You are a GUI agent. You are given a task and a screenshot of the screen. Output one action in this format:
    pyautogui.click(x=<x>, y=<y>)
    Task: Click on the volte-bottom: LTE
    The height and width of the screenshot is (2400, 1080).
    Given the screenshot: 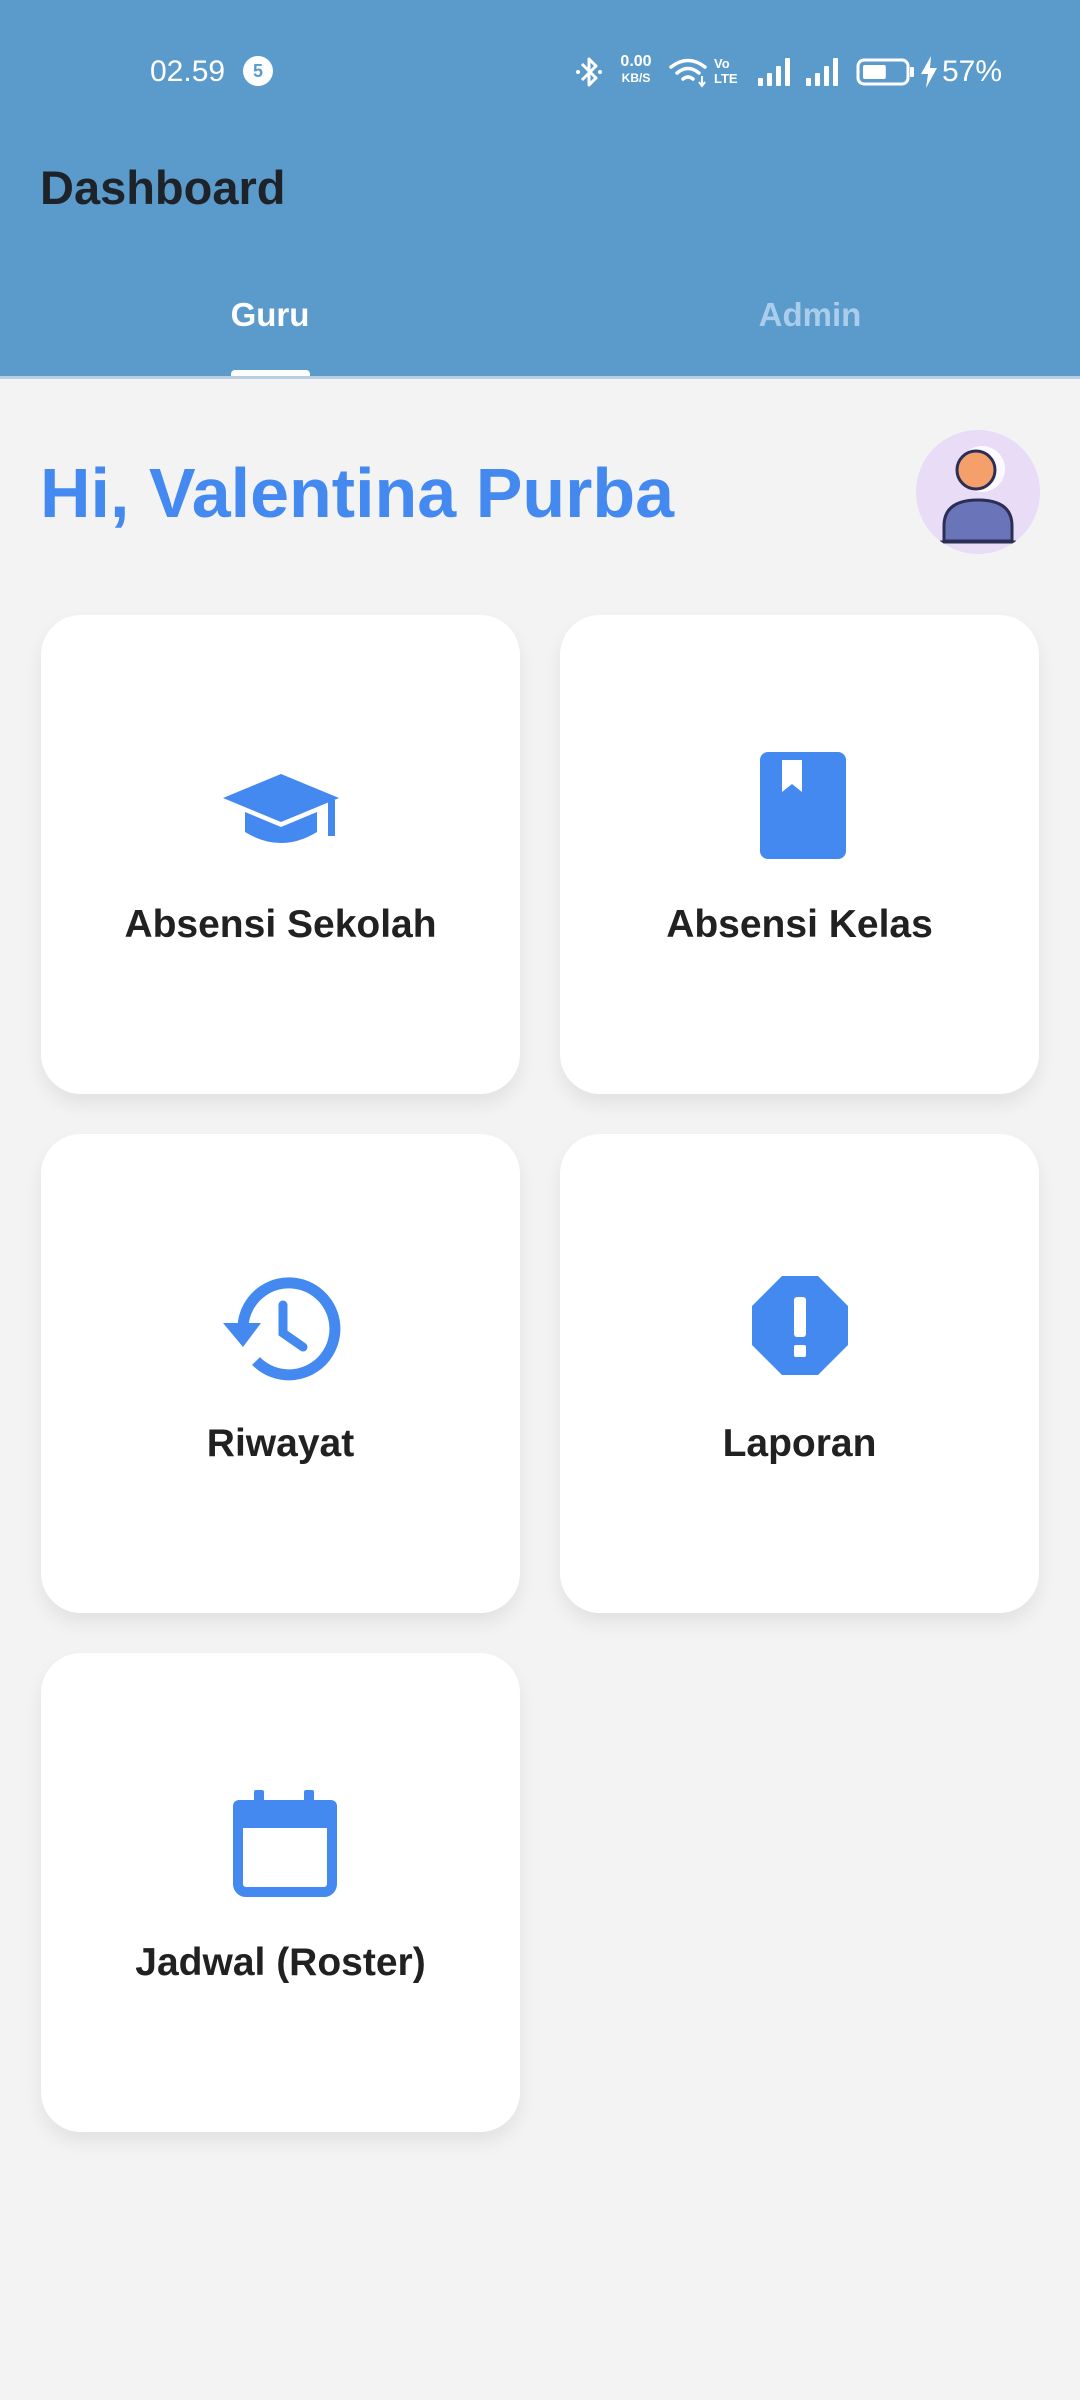 What is the action you would take?
    pyautogui.click(x=726, y=78)
    